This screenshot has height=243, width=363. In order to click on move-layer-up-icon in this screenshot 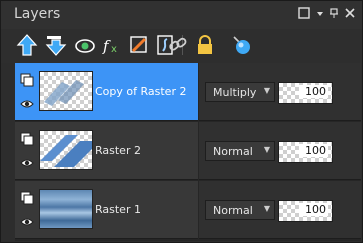, I will do `click(27, 45)`.